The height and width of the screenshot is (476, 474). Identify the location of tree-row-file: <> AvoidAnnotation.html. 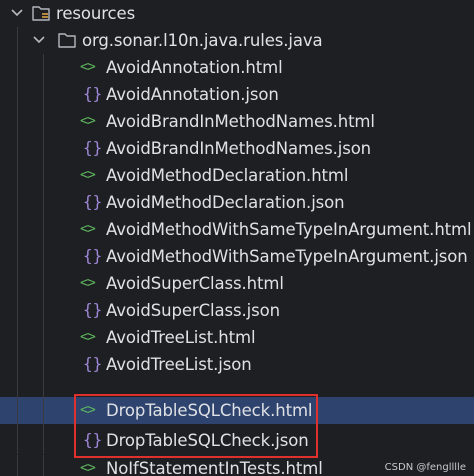
(237, 67).